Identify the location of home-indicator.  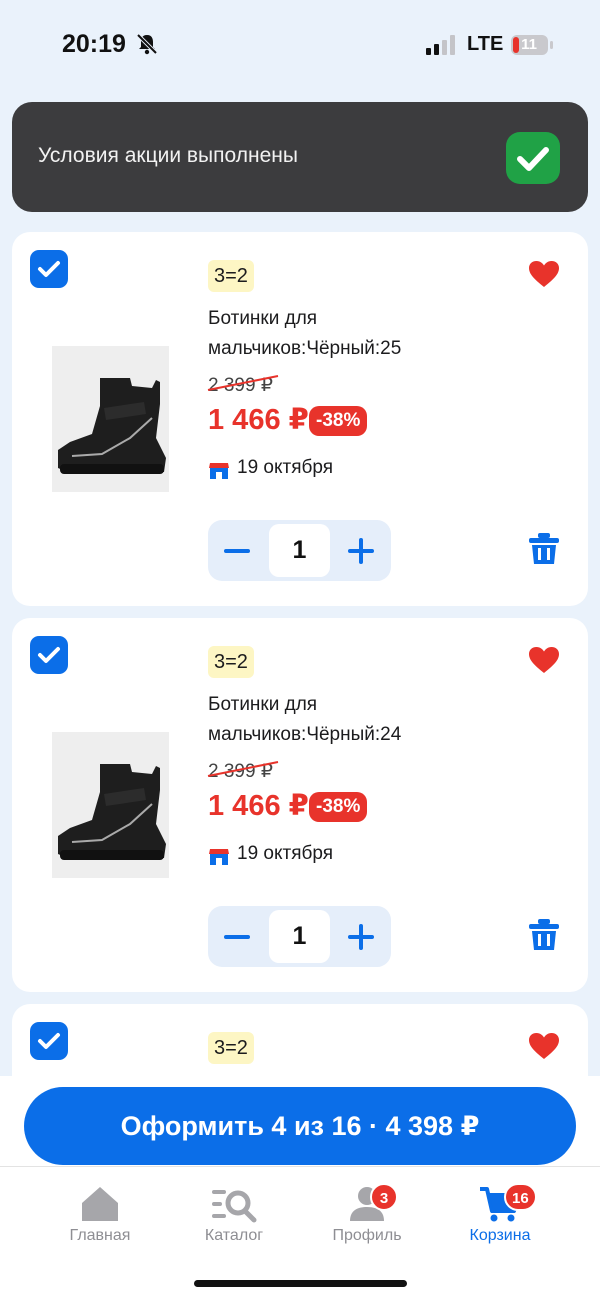
(300, 1283).